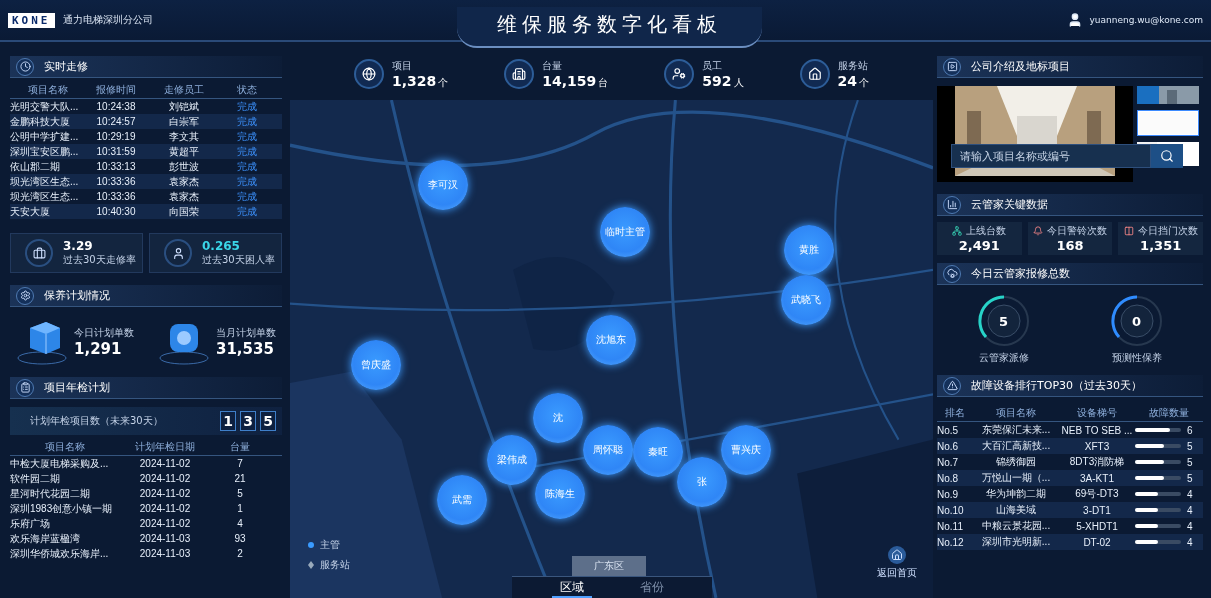 The image size is (1211, 598). Describe the element at coordinates (853, 65) in the screenshot. I see `stat-label: 服务站` at that location.